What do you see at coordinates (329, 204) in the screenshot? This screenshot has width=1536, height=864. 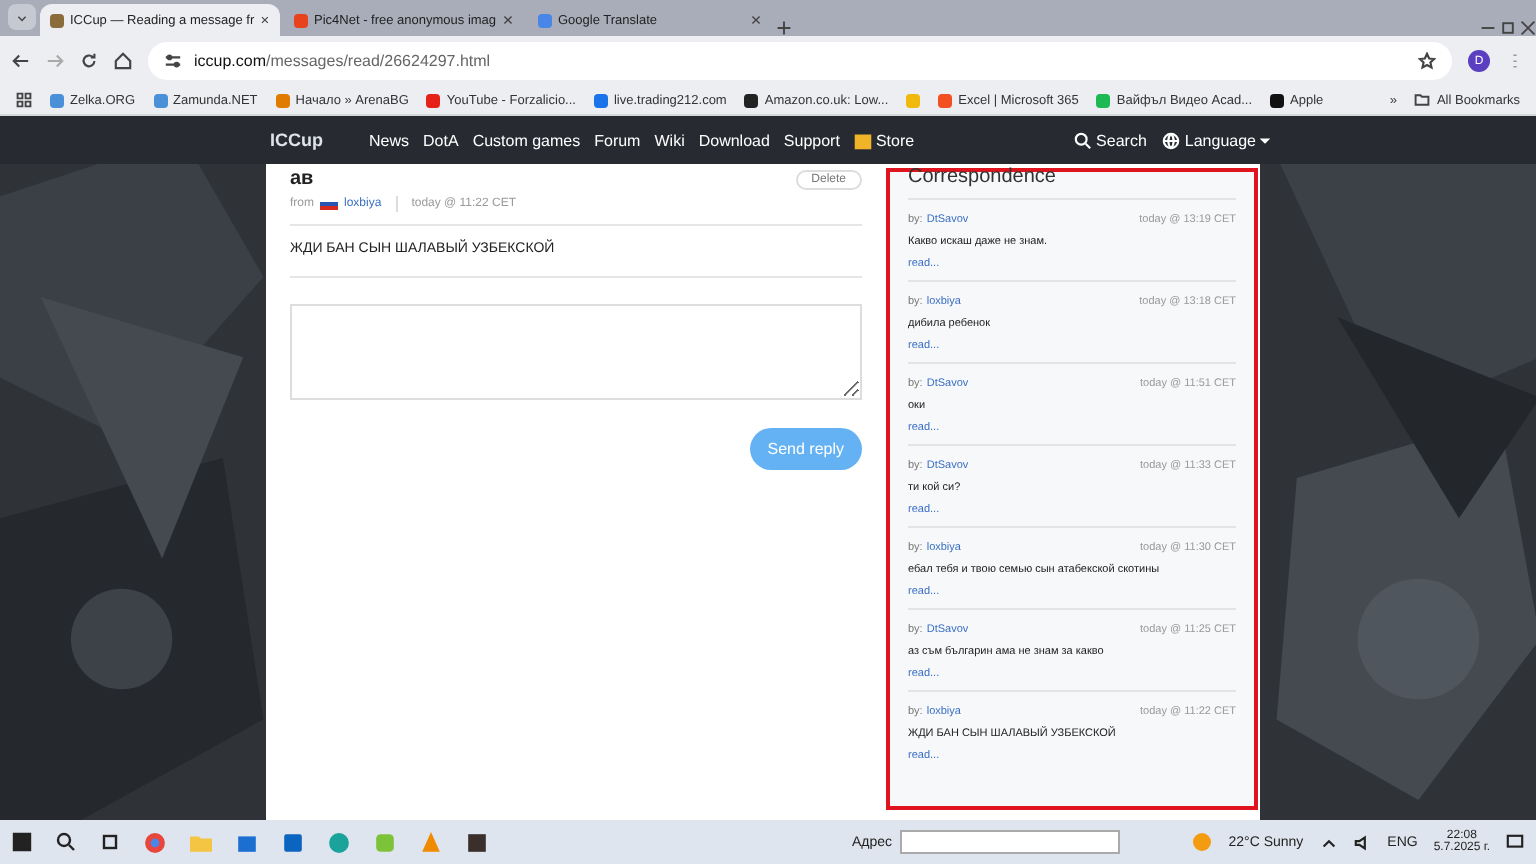 I see `flag-icon` at bounding box center [329, 204].